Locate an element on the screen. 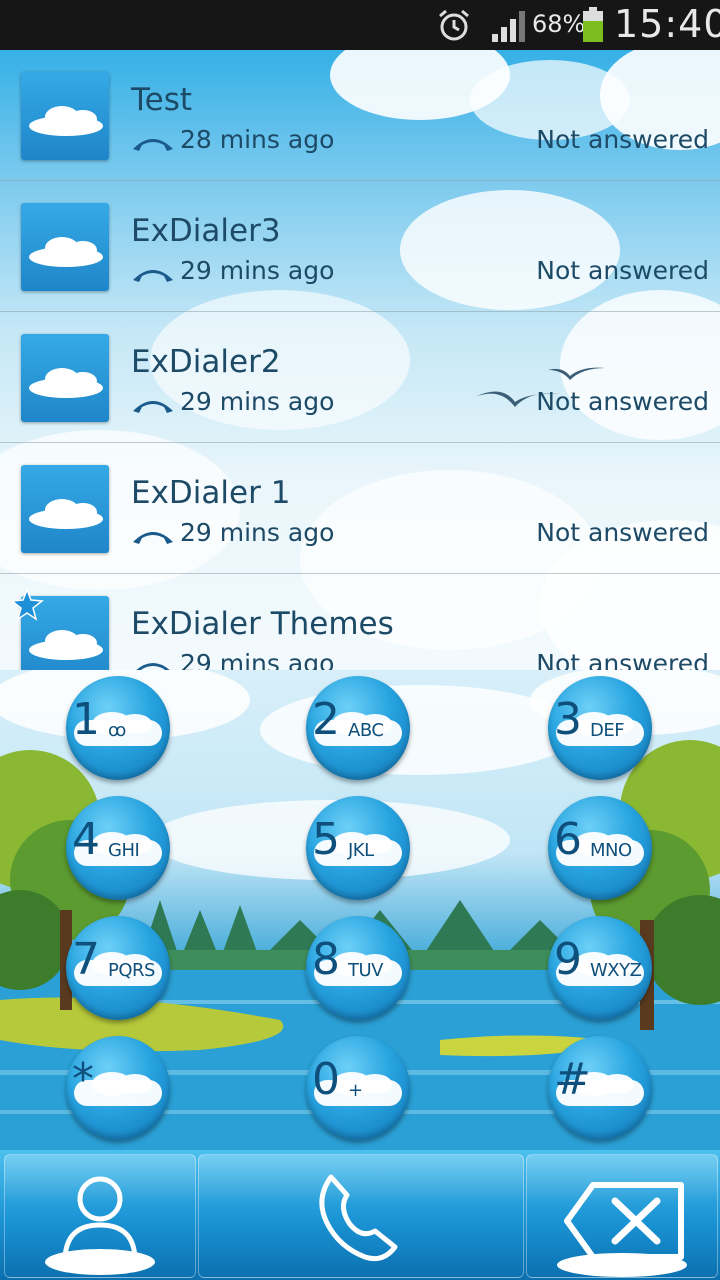 This screenshot has height=1280, width=720. key-digit: 6 is located at coordinates (568, 839).